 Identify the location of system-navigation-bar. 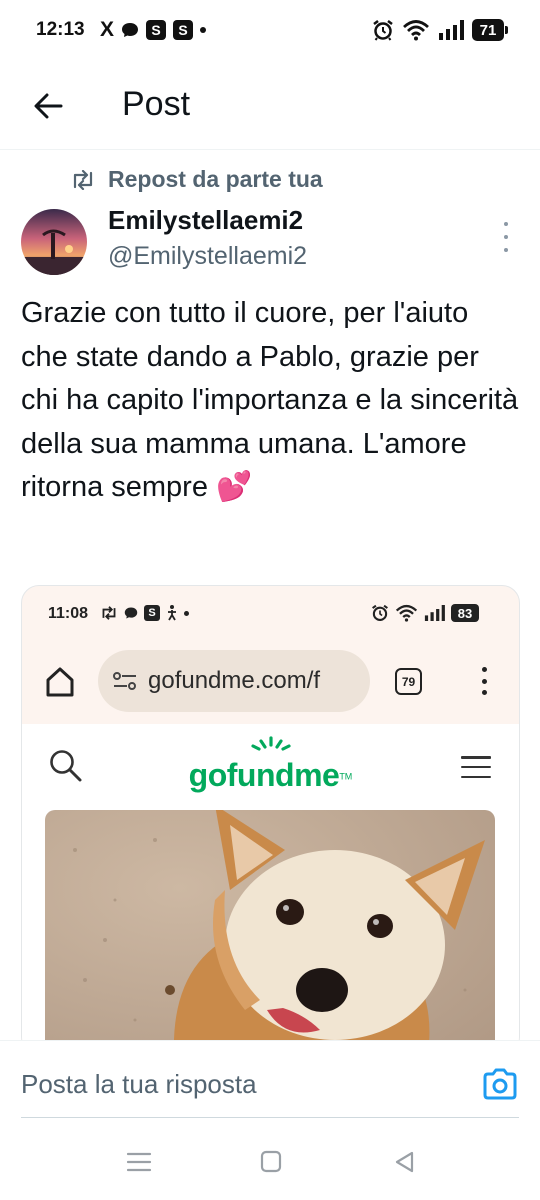
(270, 1161).